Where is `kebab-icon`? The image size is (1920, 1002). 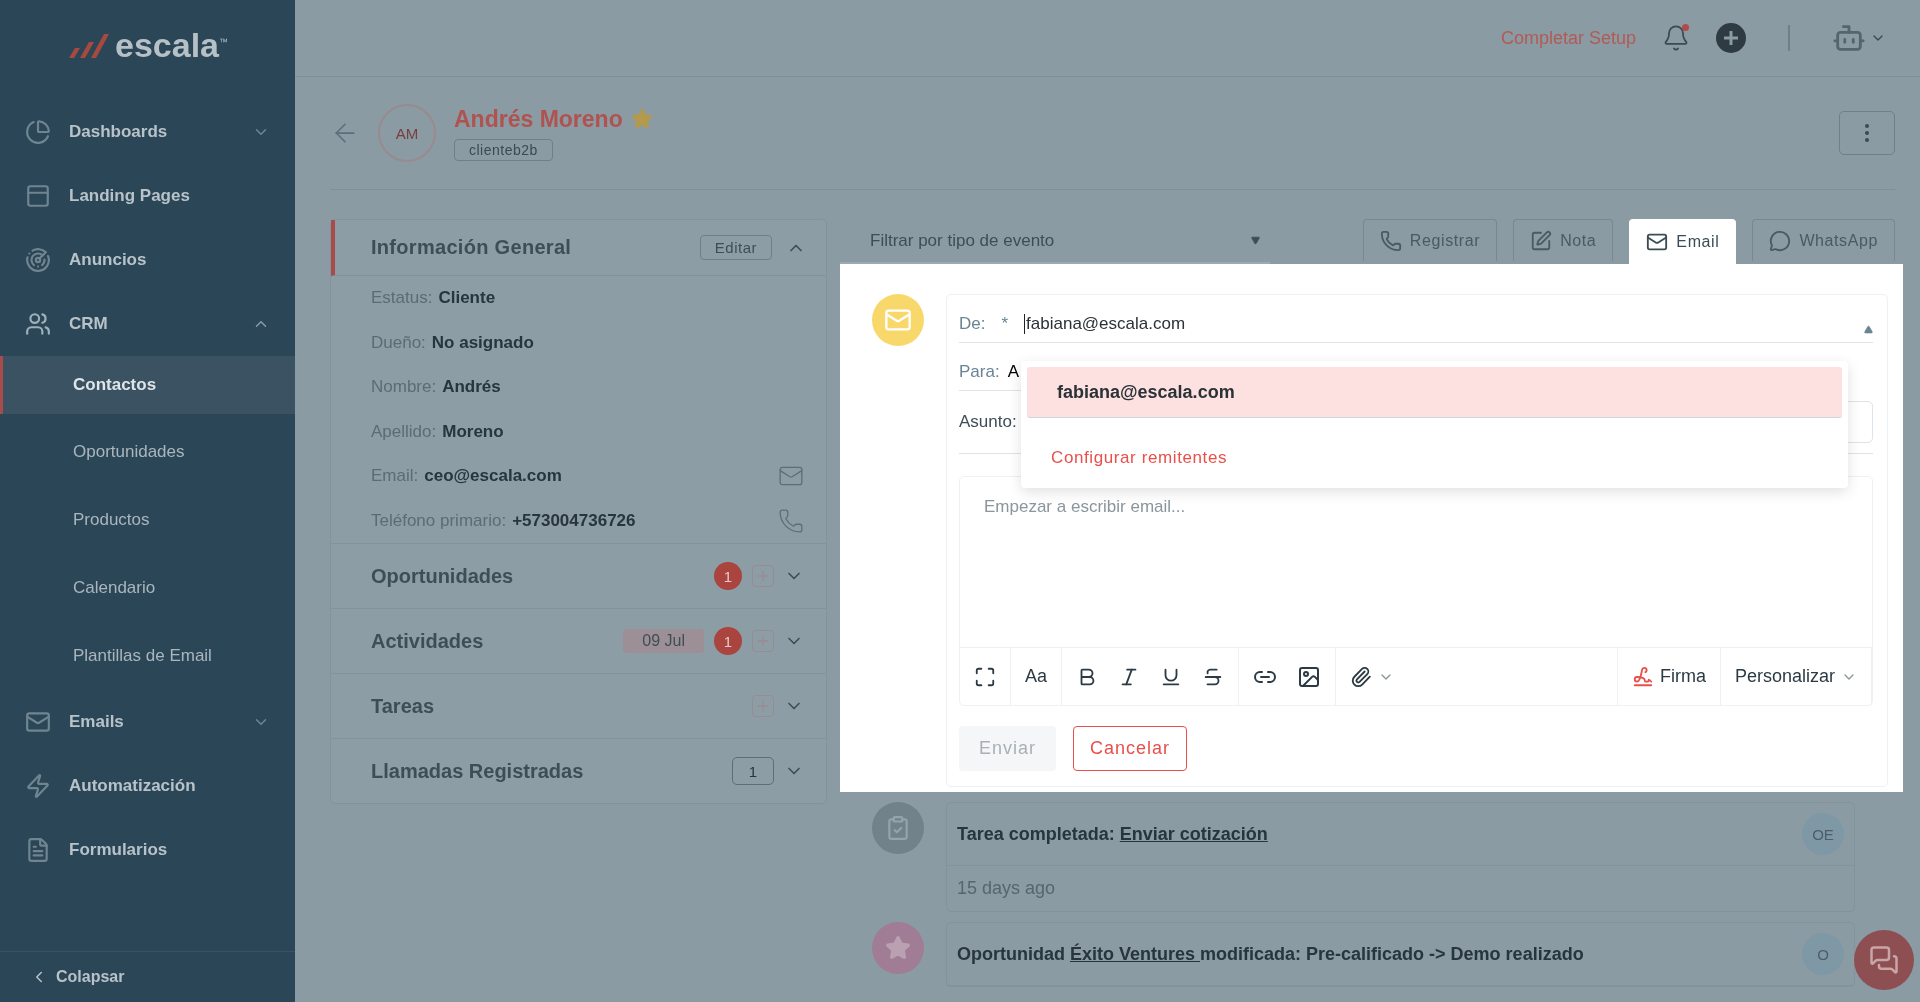
kebab-icon is located at coordinates (1867, 133).